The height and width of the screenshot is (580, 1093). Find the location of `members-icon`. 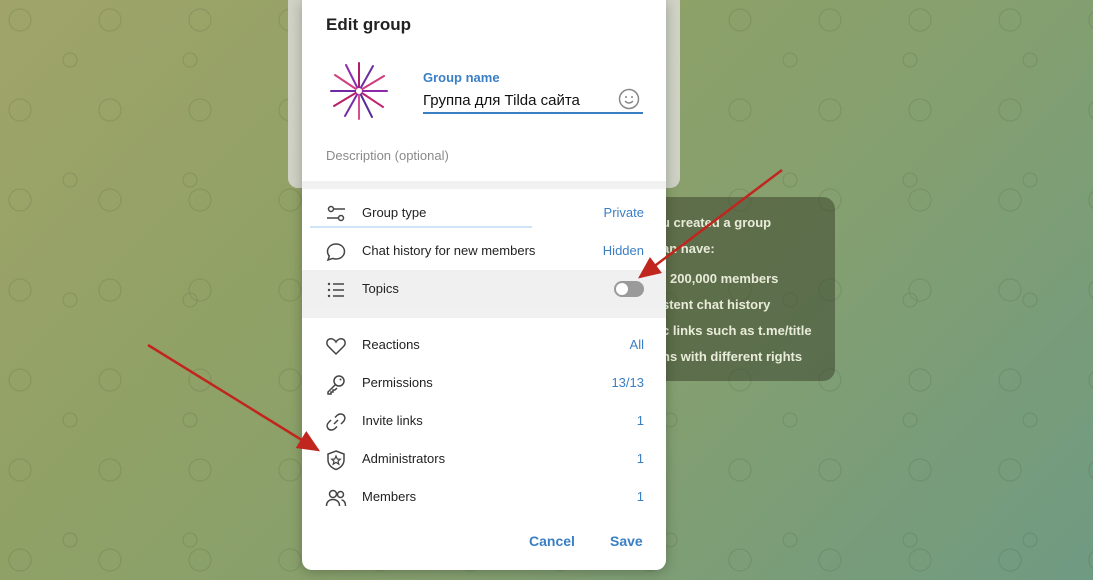

members-icon is located at coordinates (336, 498).